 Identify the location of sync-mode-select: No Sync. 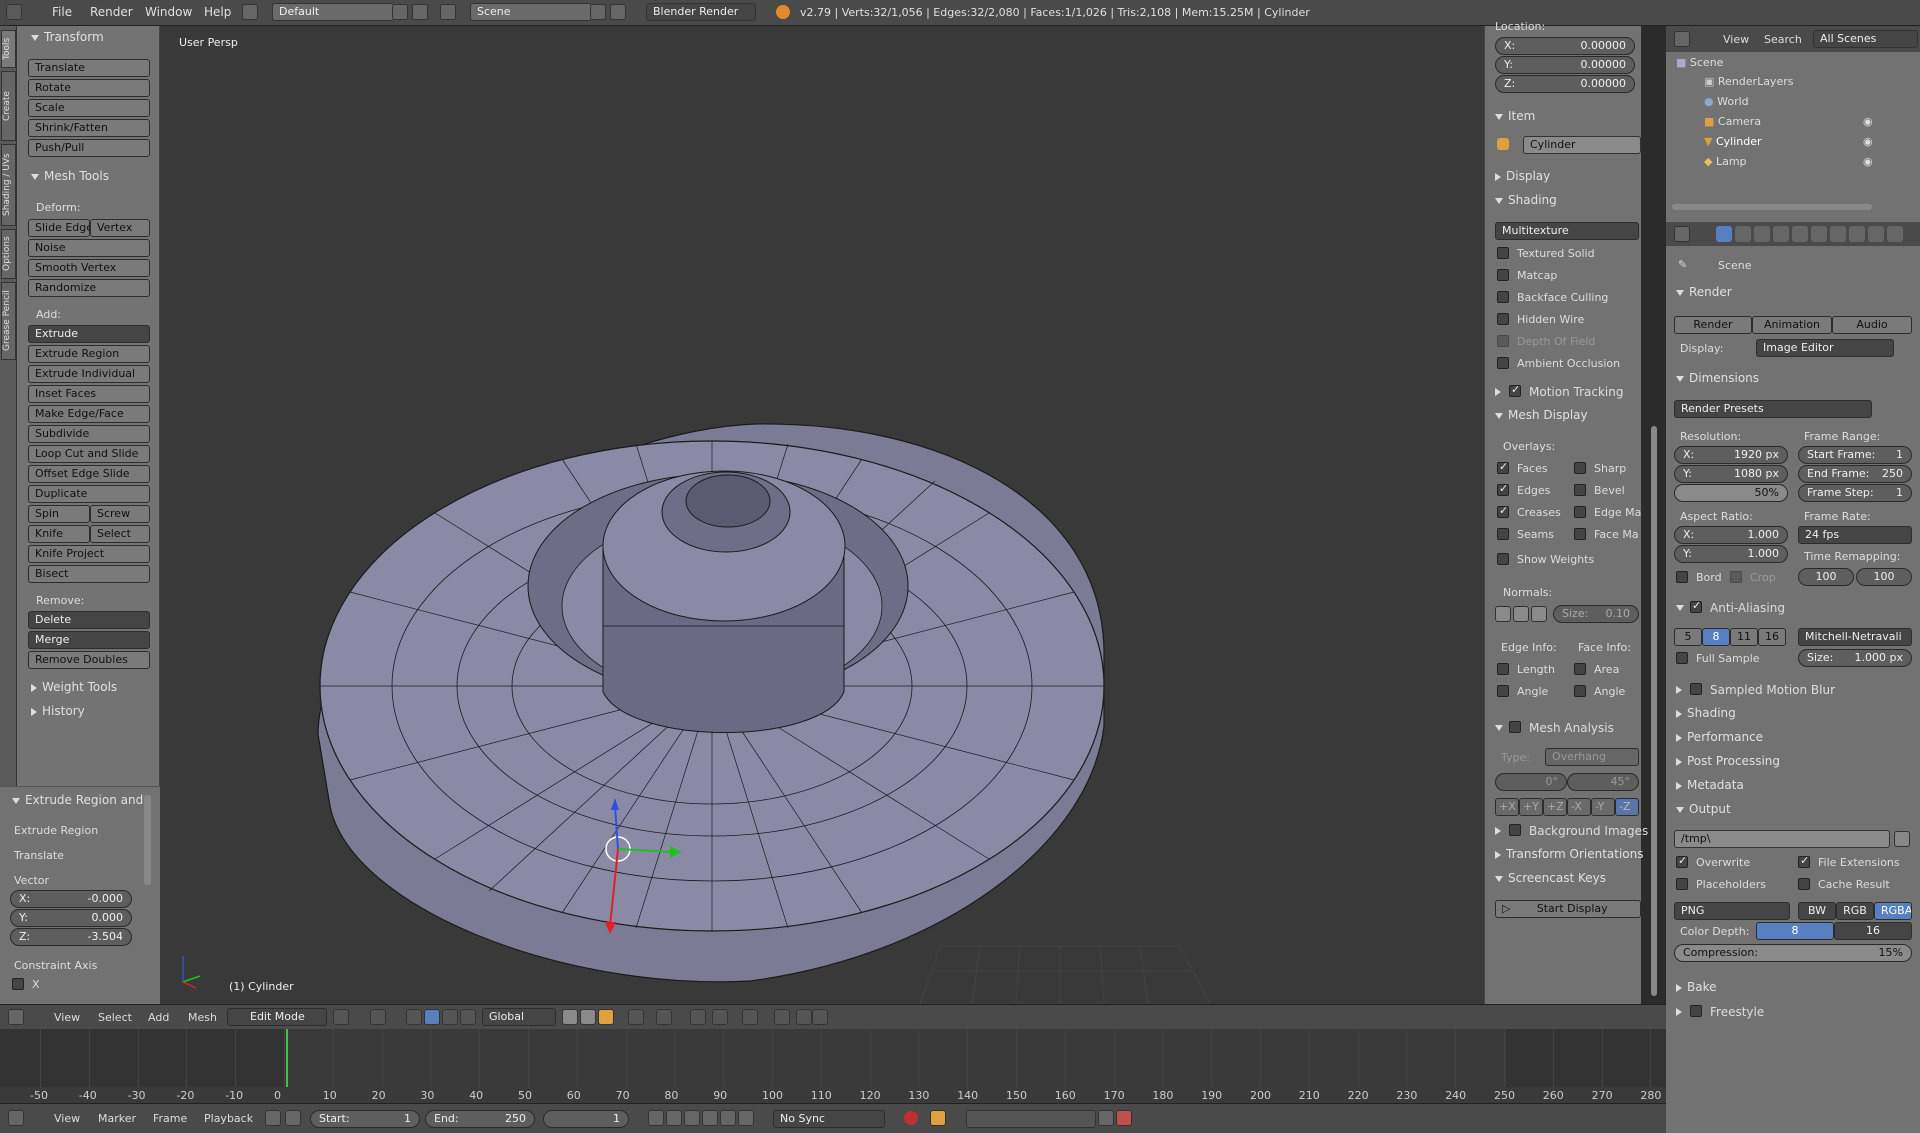
(829, 1119).